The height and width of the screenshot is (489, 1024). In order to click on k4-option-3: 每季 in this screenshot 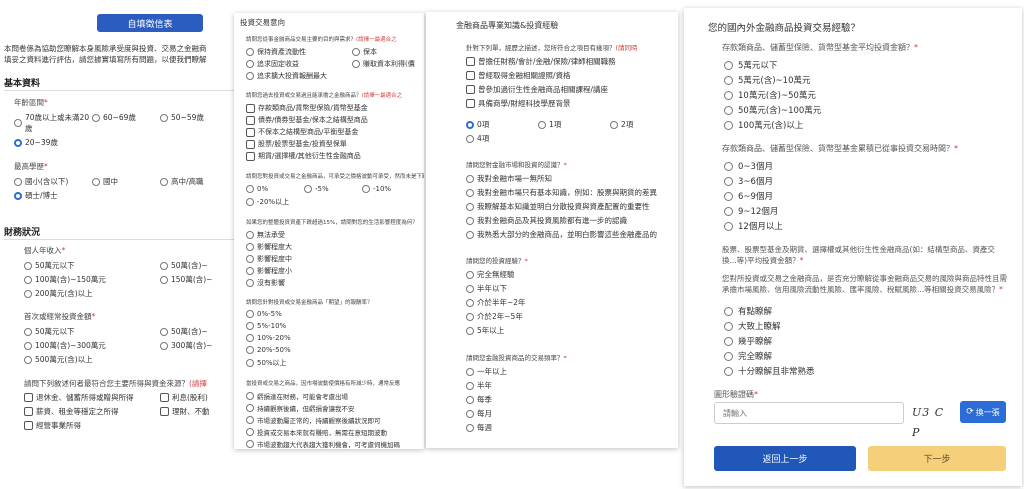, I will do `click(479, 399)`.